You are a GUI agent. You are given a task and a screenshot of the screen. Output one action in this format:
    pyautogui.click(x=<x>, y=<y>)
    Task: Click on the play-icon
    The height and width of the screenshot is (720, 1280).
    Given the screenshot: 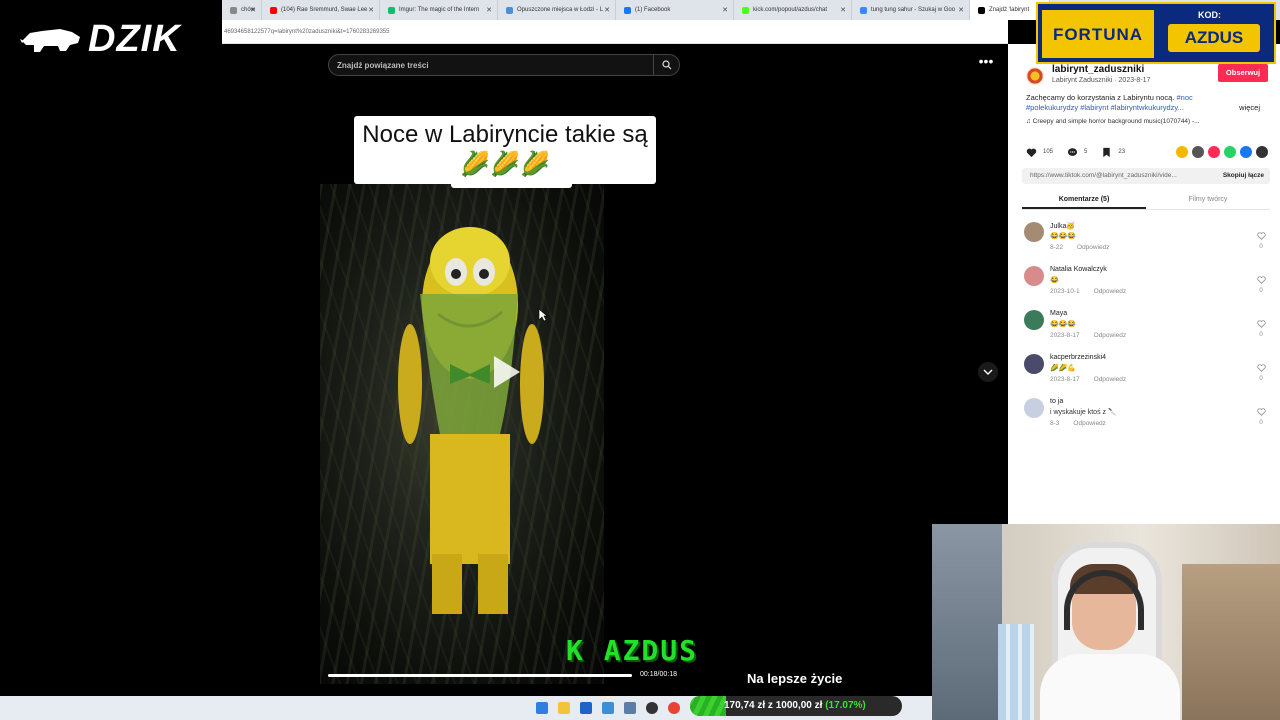 What is the action you would take?
    pyautogui.click(x=507, y=372)
    